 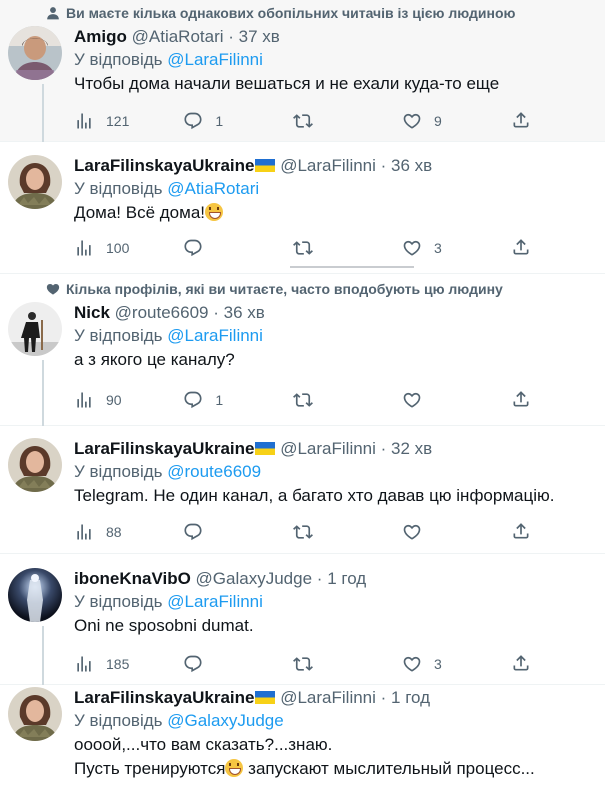 I want to click on timestamp: 37 хв, so click(x=259, y=36).